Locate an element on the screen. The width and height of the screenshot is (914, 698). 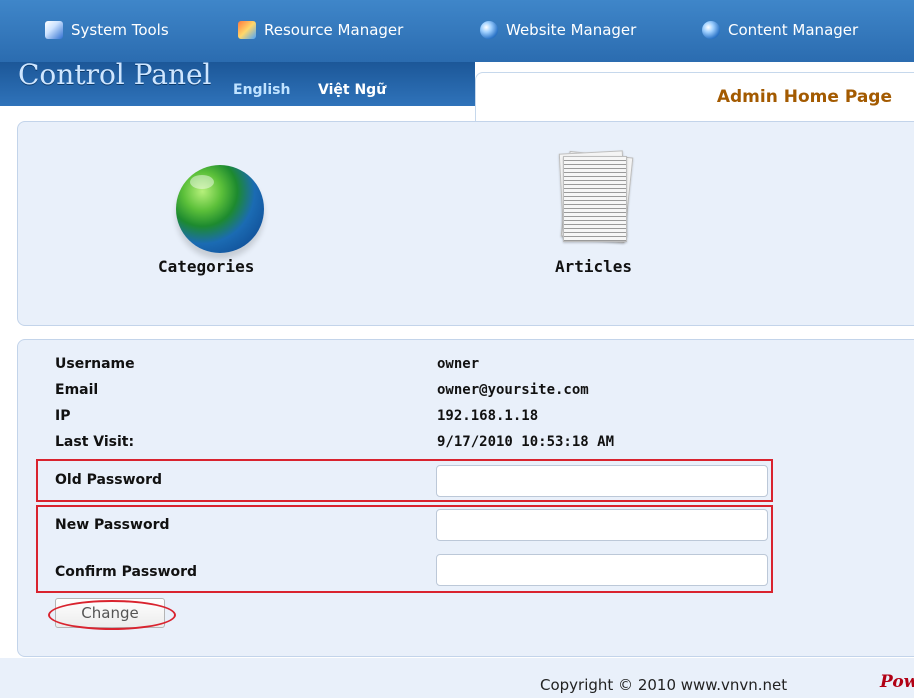
menu-website-manager-label: Website Manager is located at coordinates (571, 30).